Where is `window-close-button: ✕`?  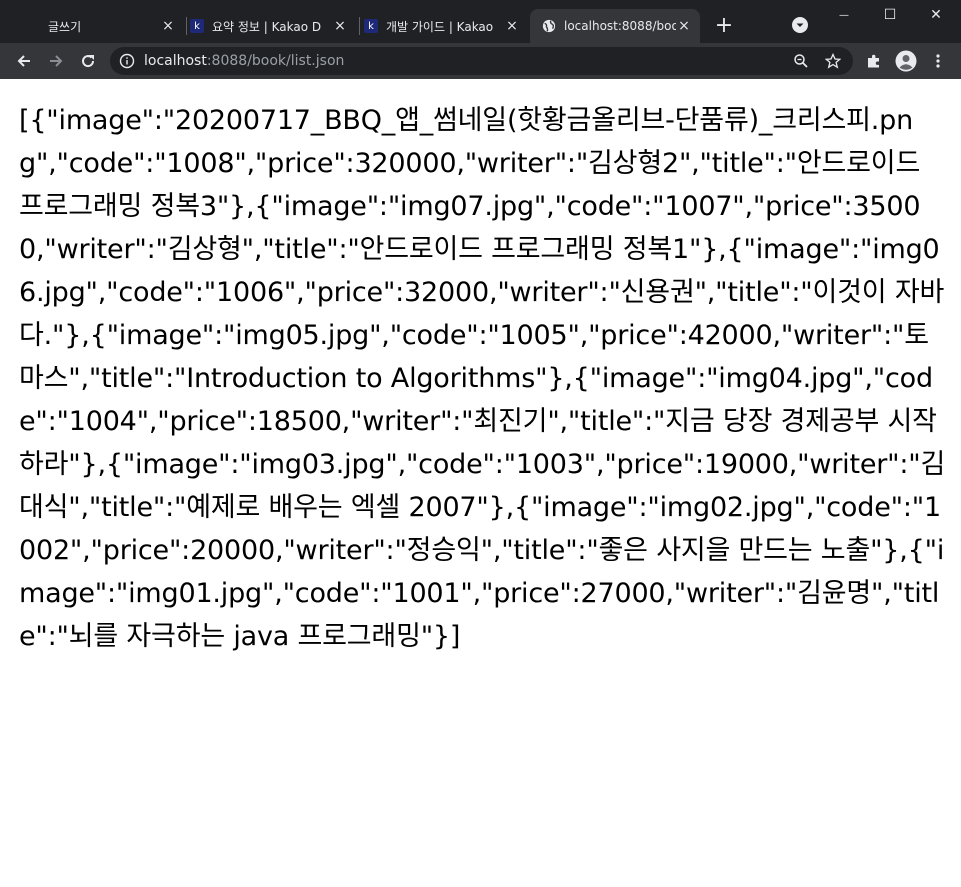
window-close-button: ✕ is located at coordinates (936, 15).